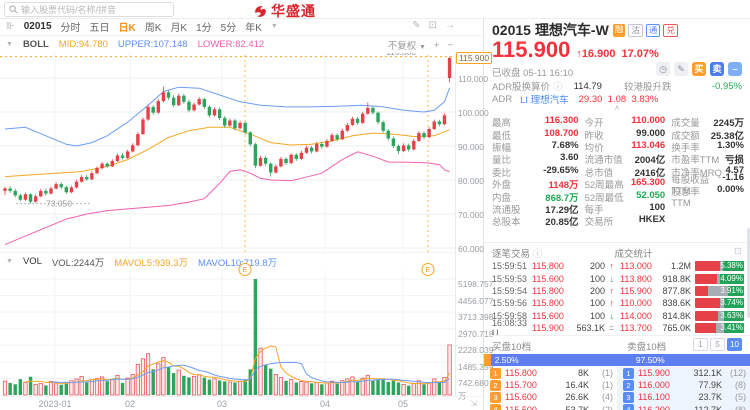 Image resolution: width=750 pixels, height=410 pixels. Describe the element at coordinates (734, 344) in the screenshot. I see `depth-page-10: 10` at that location.